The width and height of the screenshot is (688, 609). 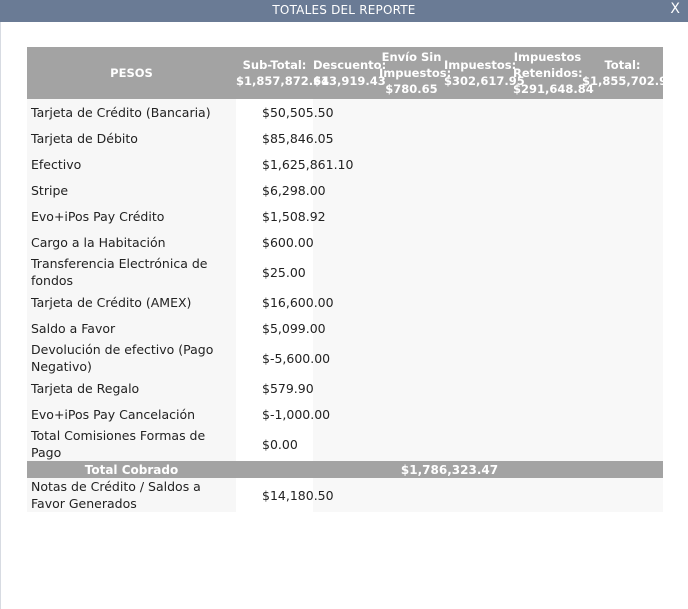 What do you see at coordinates (131, 358) in the screenshot?
I see `payment-method-name: Devolución de efectivo (Pago Negativo)` at bounding box center [131, 358].